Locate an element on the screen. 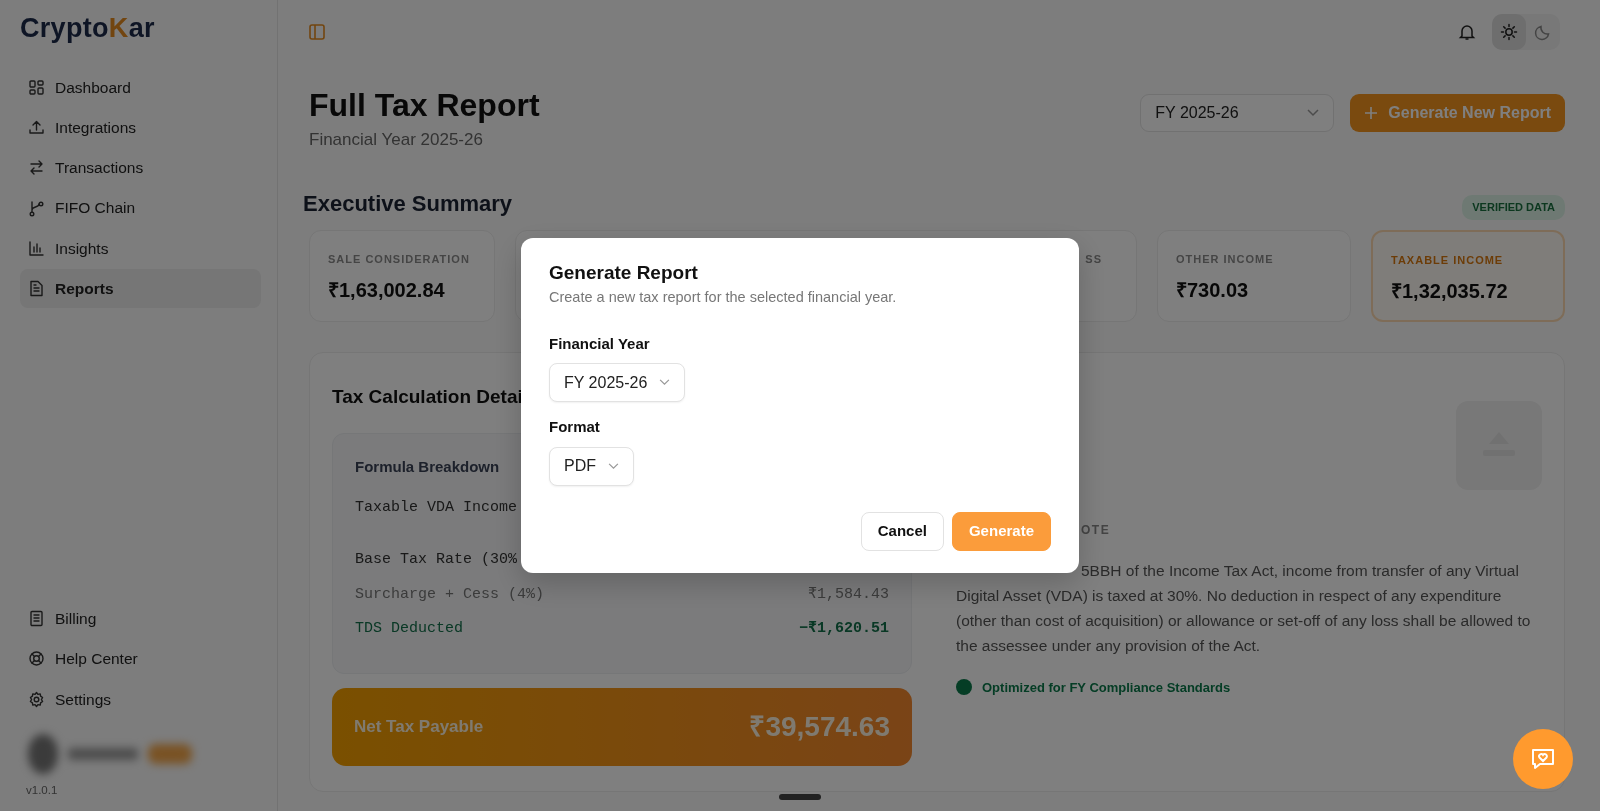  panel-title: Formula Breakdown is located at coordinates (427, 467).